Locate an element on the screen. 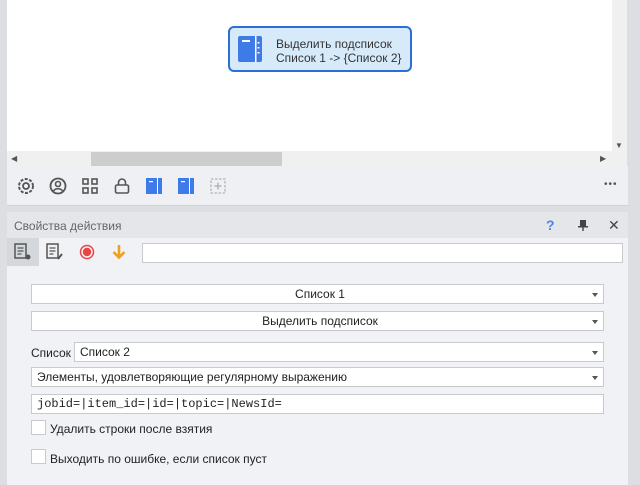 The width and height of the screenshot is (640, 485). target-list-label: Список is located at coordinates (51, 353).